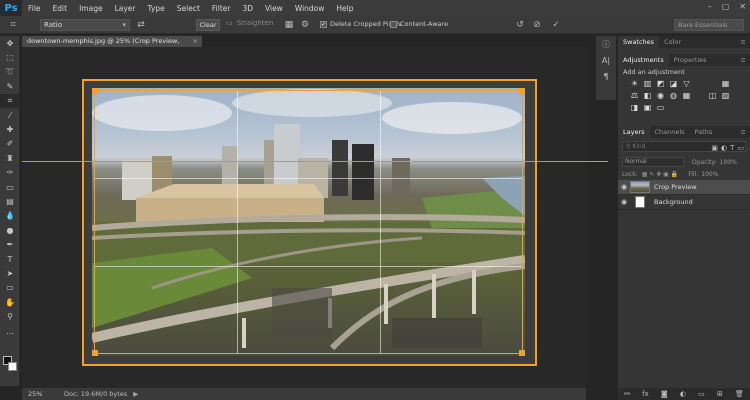 Image resolution: width=750 pixels, height=400 pixels. Describe the element at coordinates (10, 244) in the screenshot. I see `pen-tool-icon: ✒` at that location.